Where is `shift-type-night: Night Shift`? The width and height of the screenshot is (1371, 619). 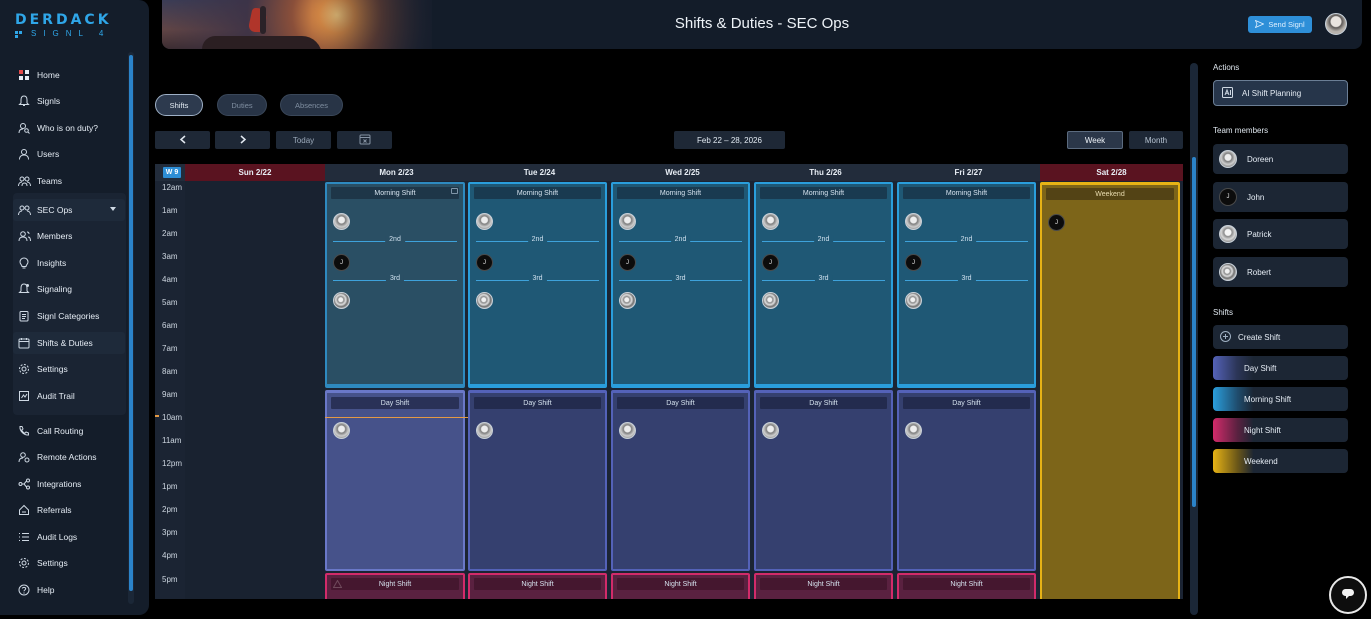
shift-type-night: Night Shift is located at coordinates (1280, 430).